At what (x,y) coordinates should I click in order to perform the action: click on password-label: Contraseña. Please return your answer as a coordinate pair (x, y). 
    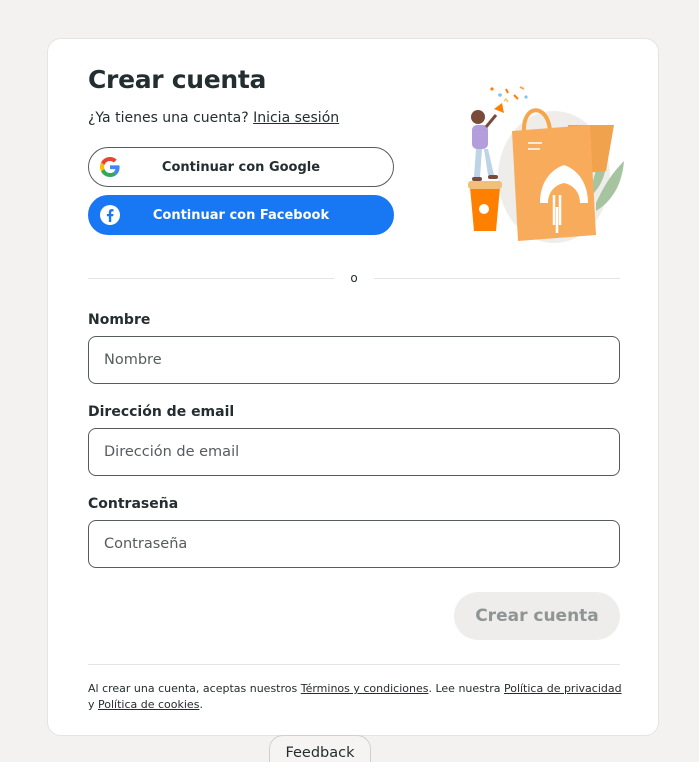
    Looking at the image, I should click on (133, 504).